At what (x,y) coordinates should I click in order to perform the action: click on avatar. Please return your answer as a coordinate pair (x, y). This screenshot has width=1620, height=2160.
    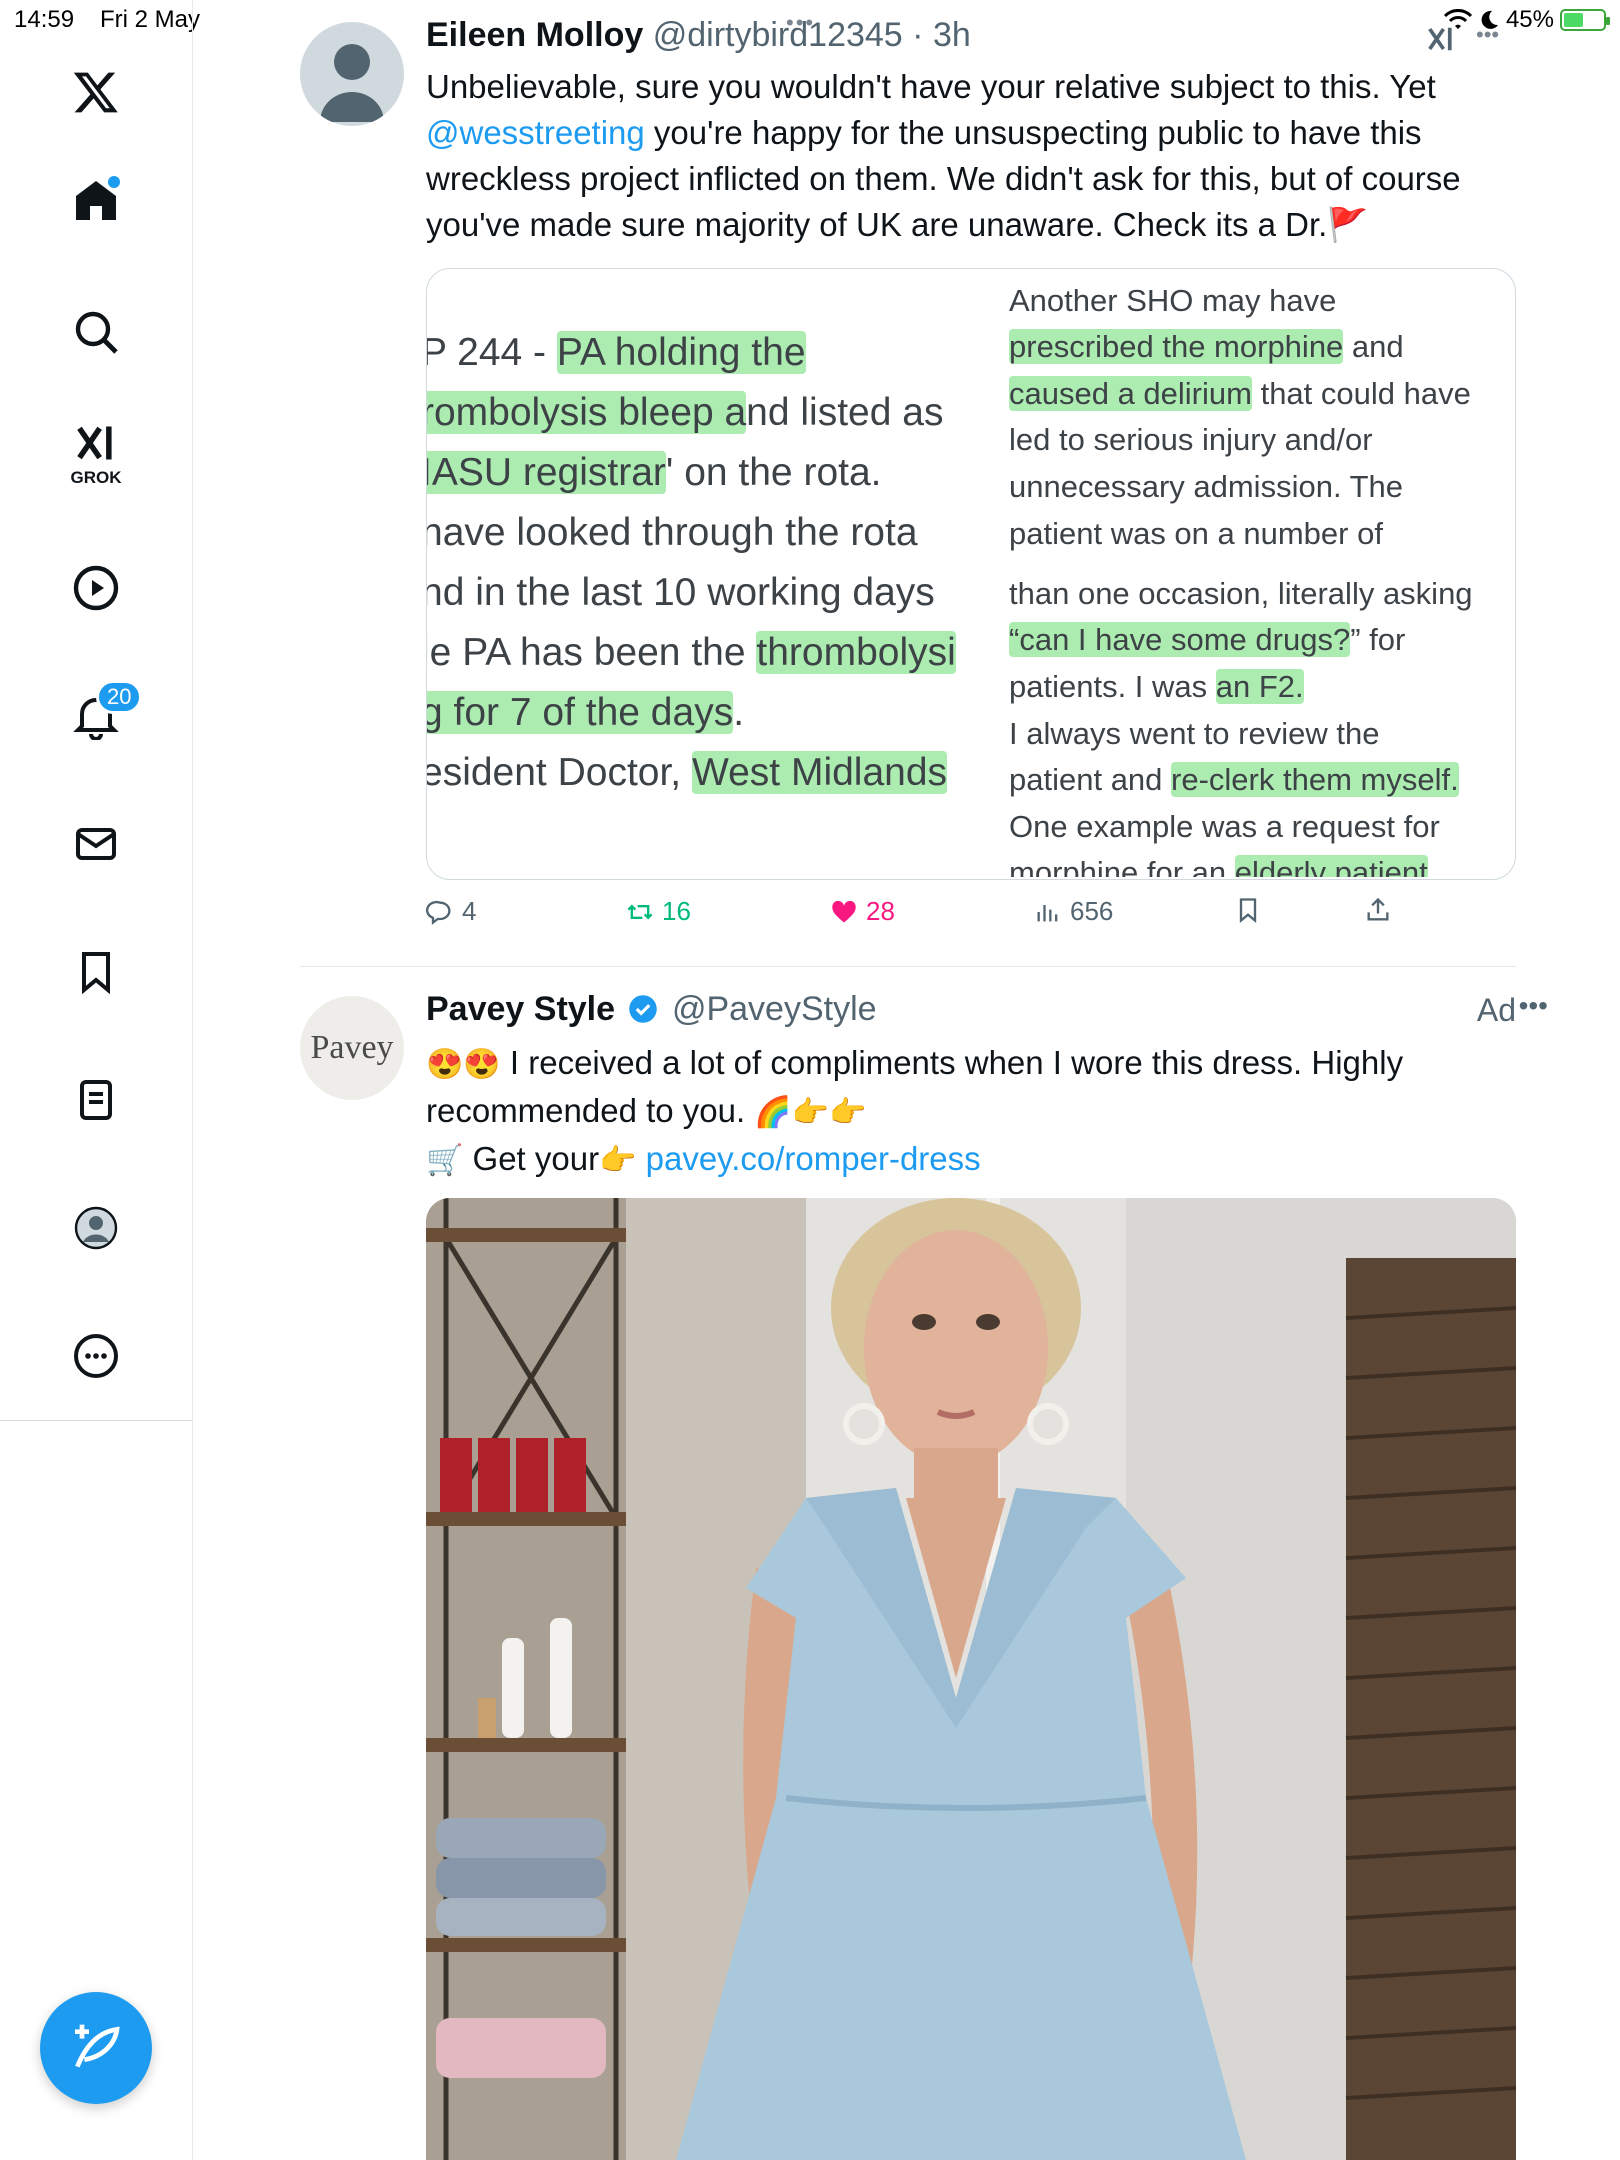
    Looking at the image, I should click on (352, 74).